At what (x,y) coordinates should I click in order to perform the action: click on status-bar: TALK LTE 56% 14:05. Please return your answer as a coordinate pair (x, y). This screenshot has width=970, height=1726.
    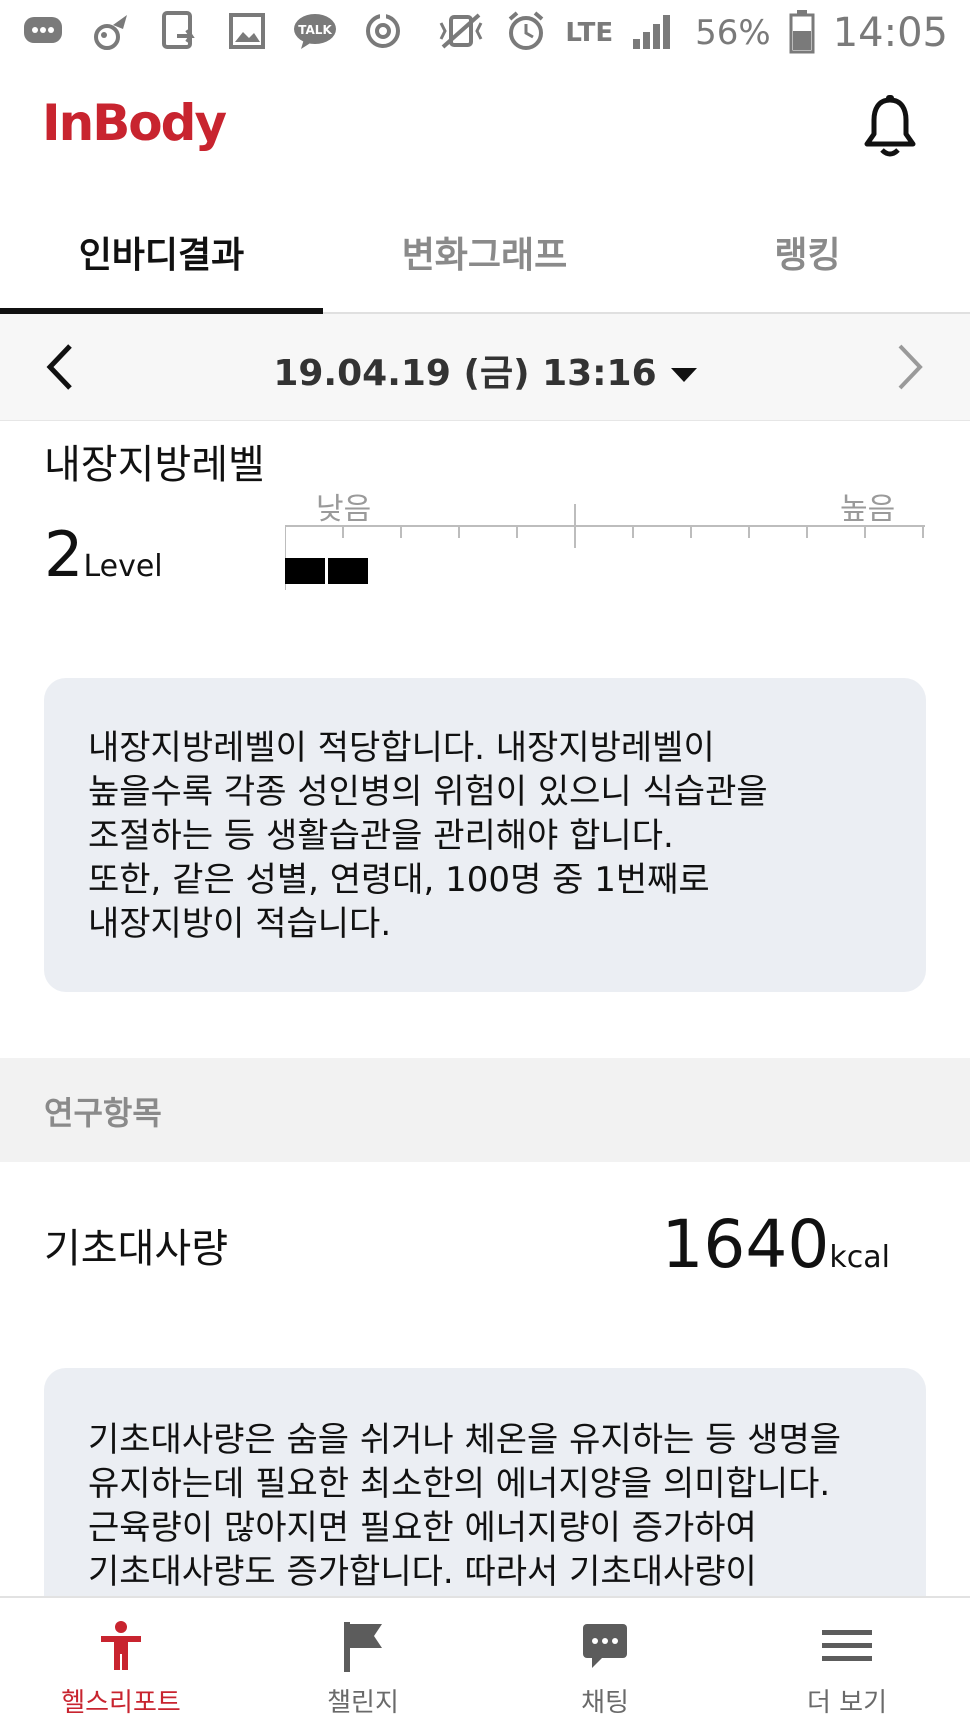
    Looking at the image, I should click on (485, 36).